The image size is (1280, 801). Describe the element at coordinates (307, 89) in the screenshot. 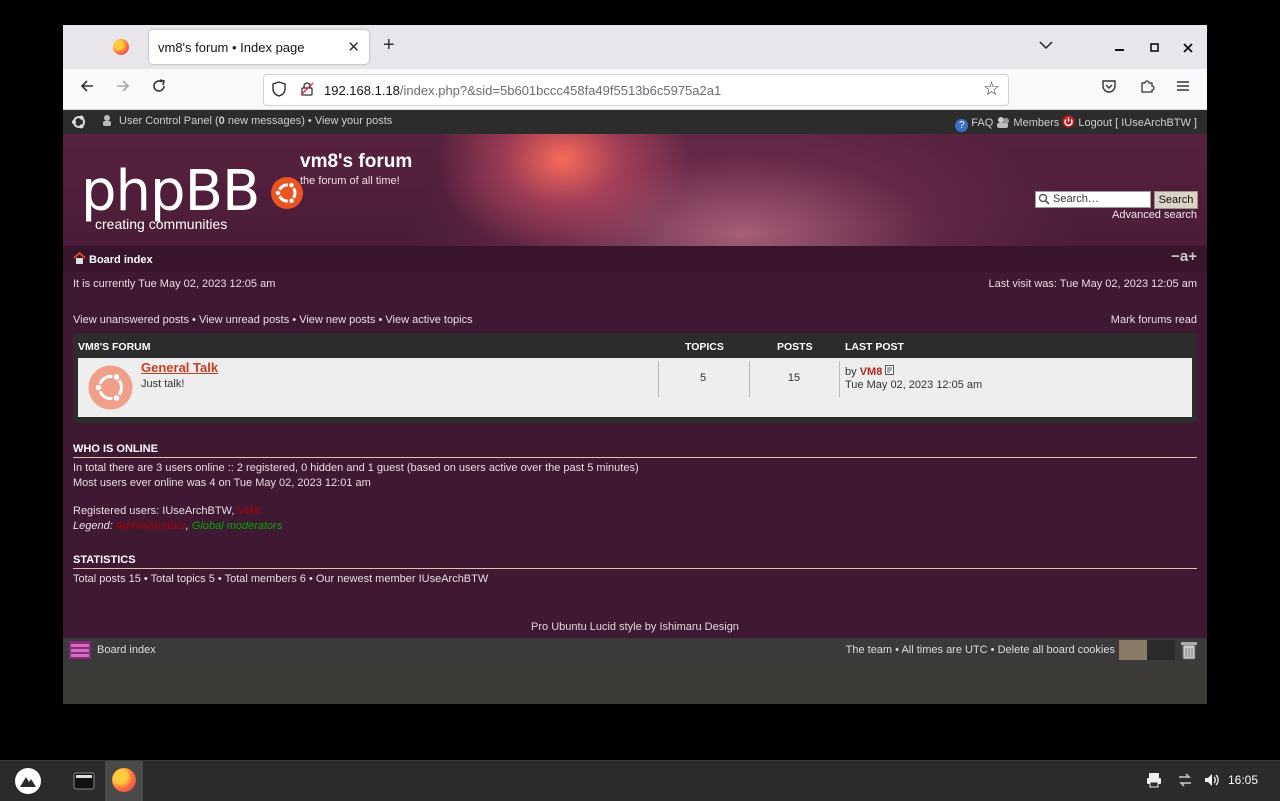

I see `insecure-lock-icon` at that location.